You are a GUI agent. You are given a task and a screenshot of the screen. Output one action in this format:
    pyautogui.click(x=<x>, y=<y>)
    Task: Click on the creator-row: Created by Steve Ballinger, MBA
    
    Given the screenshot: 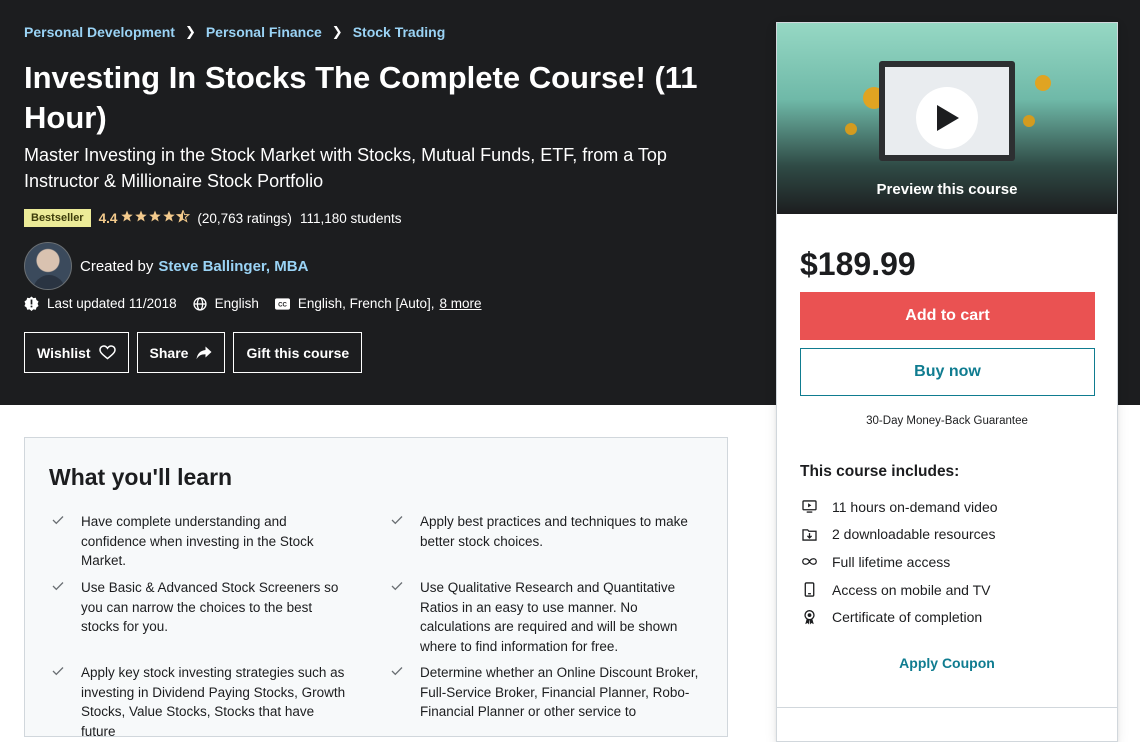 What is the action you would take?
    pyautogui.click(x=166, y=266)
    